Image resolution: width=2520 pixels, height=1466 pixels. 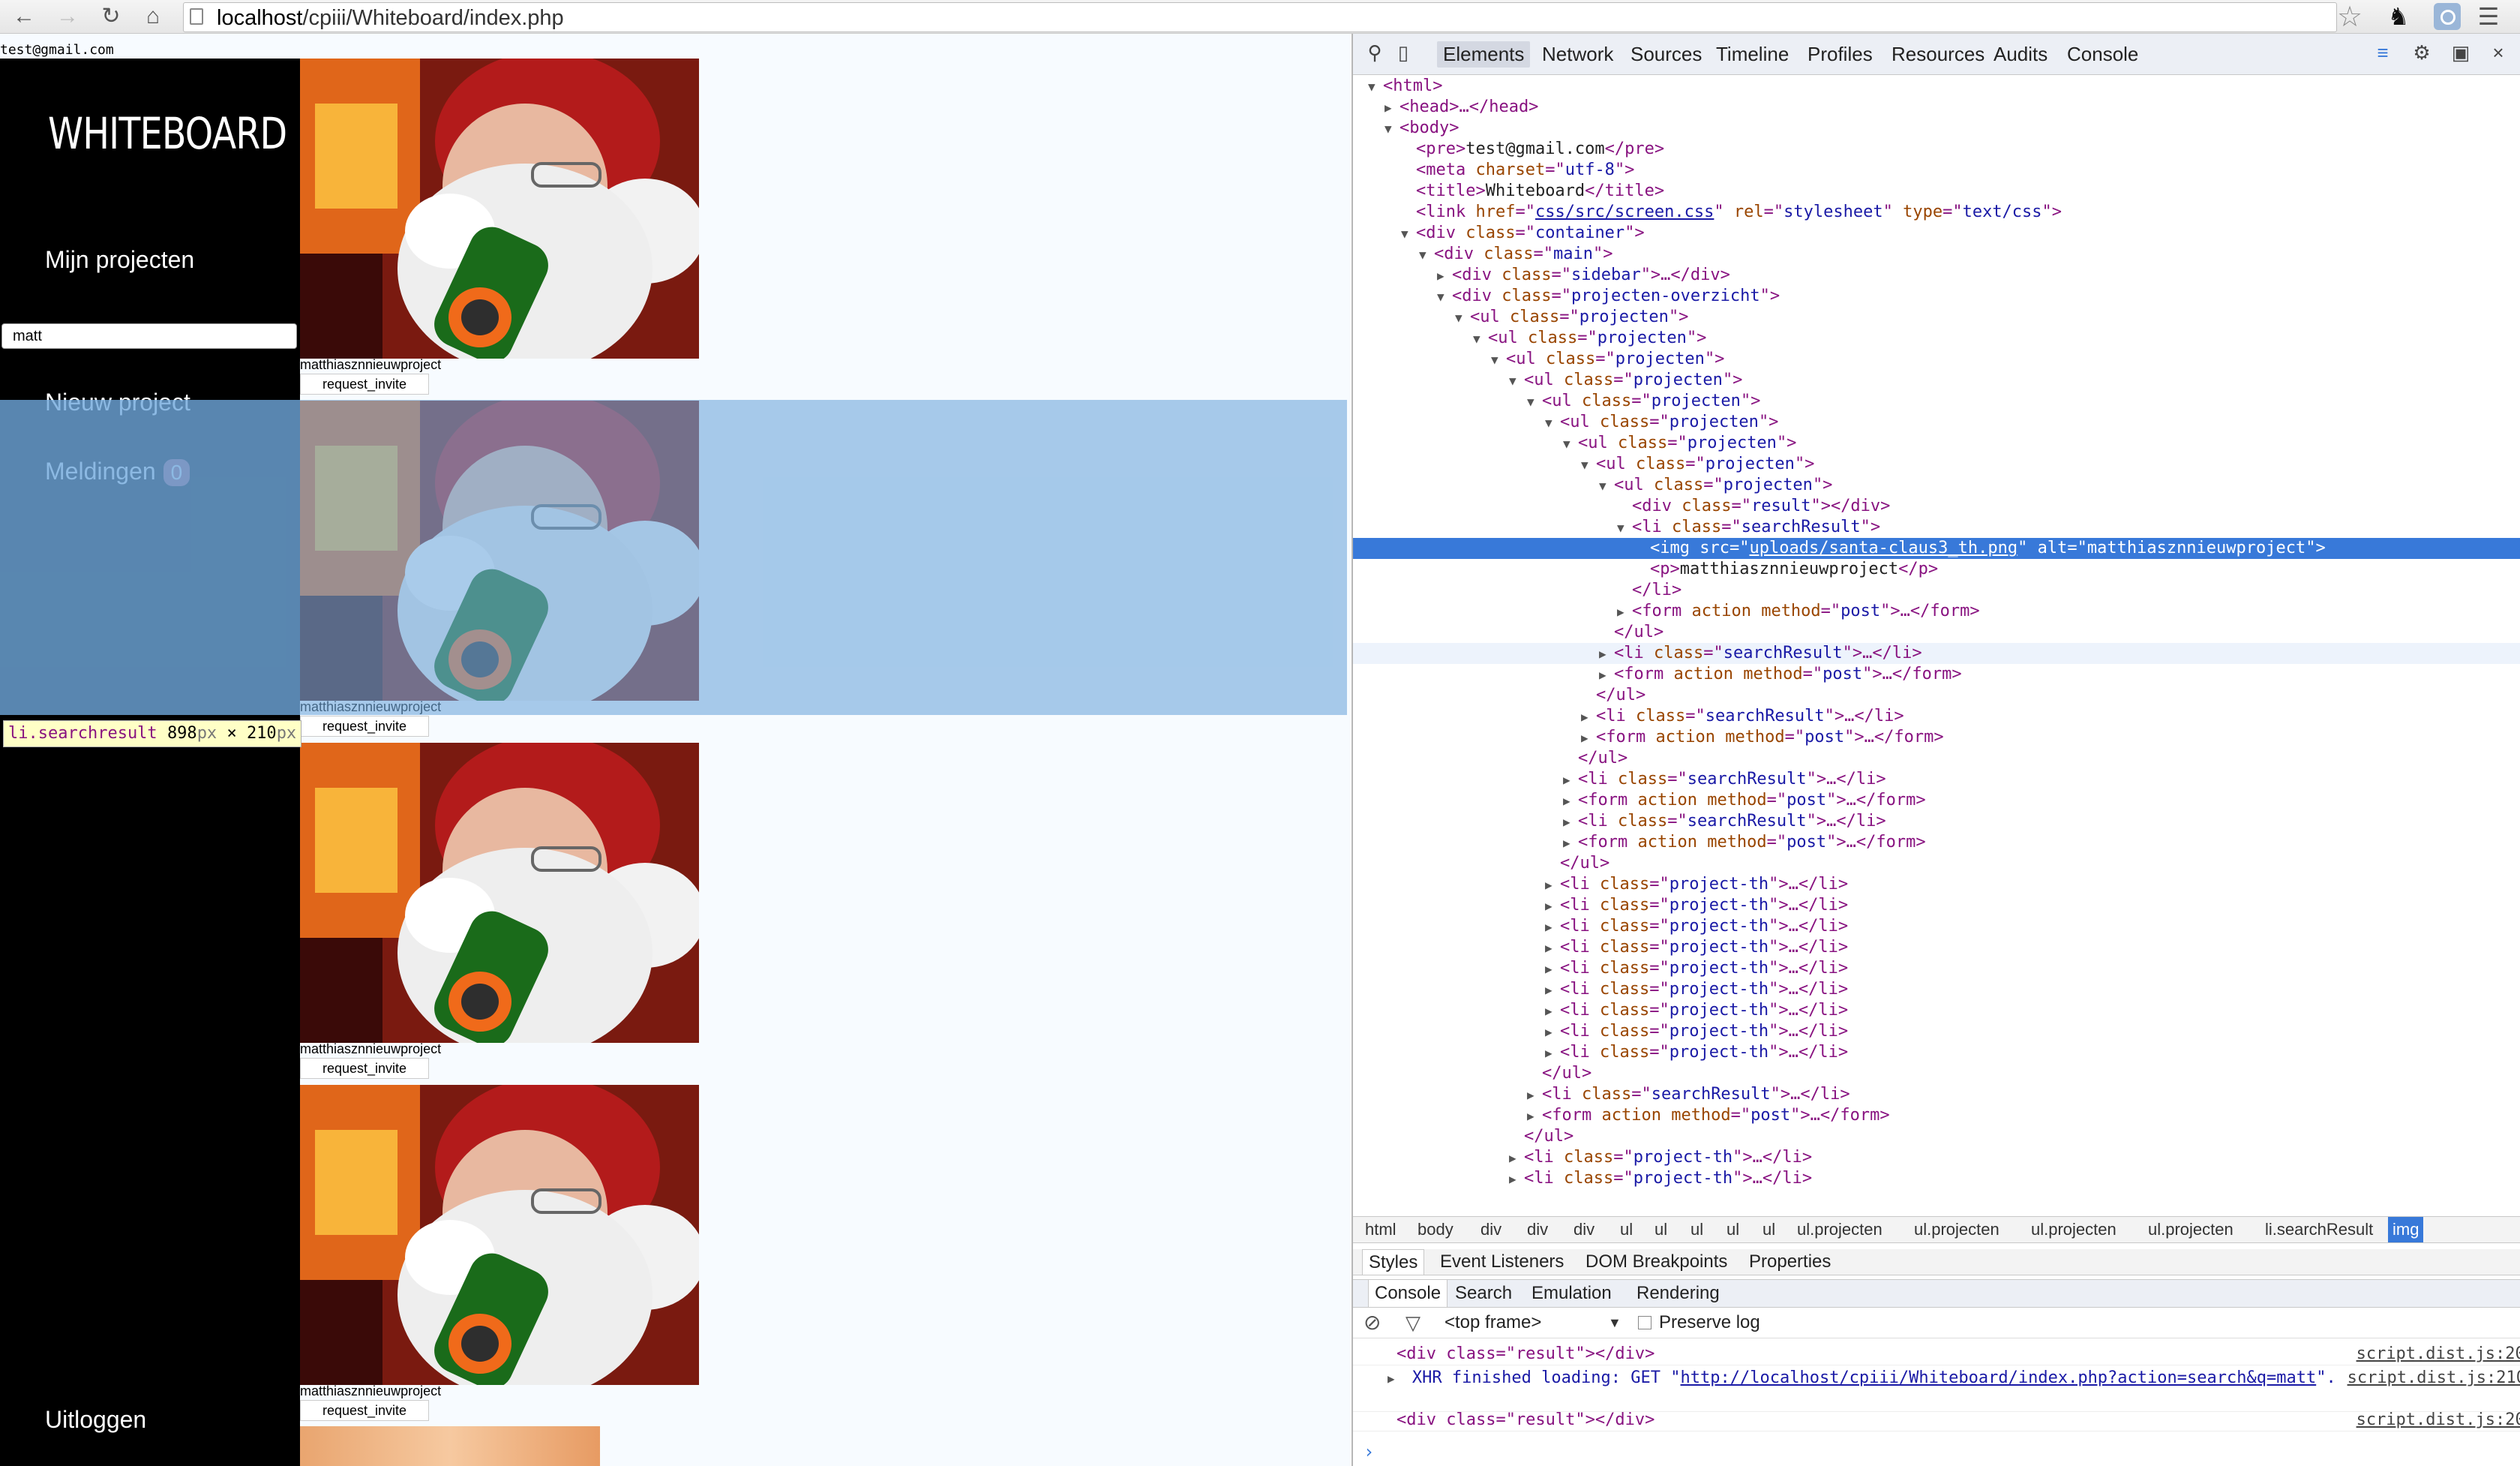 What do you see at coordinates (1936, 86) in the screenshot?
I see `dom-node: ▼ <html>` at bounding box center [1936, 86].